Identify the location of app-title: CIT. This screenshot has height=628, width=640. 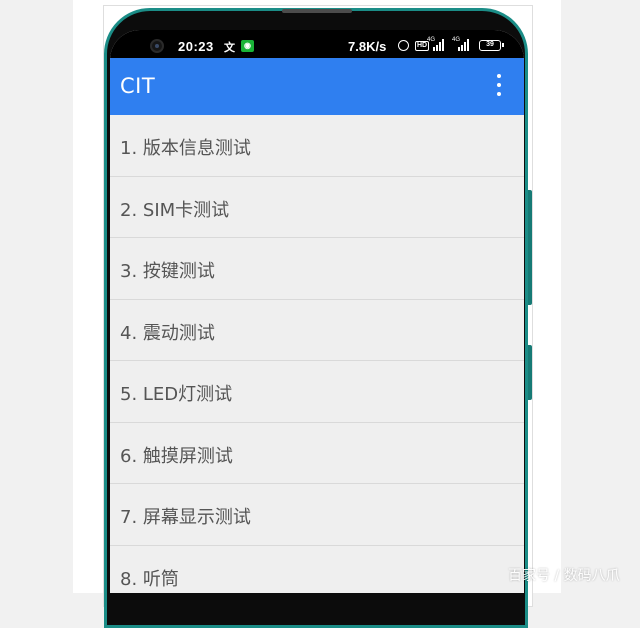
(138, 86).